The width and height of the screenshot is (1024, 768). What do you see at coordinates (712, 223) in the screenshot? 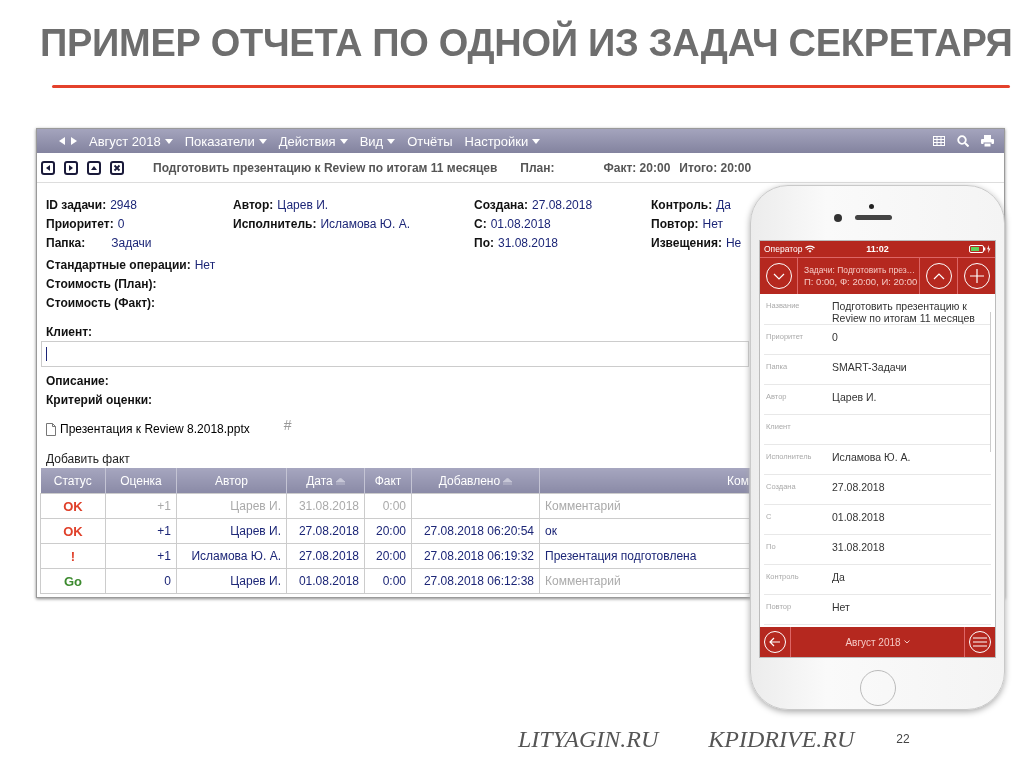
I see `field-value: Нет` at bounding box center [712, 223].